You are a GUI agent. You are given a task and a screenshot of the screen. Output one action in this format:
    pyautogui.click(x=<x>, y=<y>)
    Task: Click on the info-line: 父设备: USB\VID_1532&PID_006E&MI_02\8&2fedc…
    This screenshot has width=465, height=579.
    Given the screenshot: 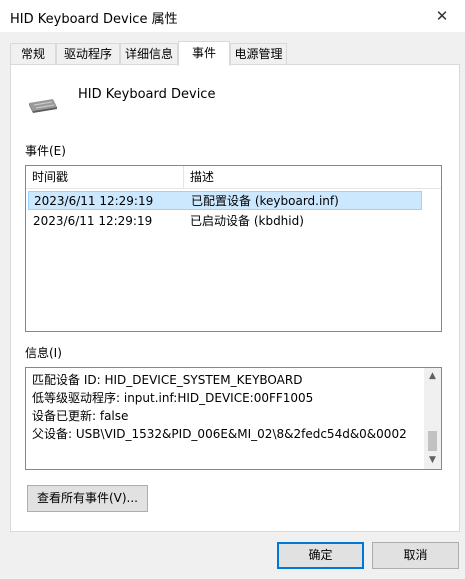 What is the action you would take?
    pyautogui.click(x=219, y=434)
    